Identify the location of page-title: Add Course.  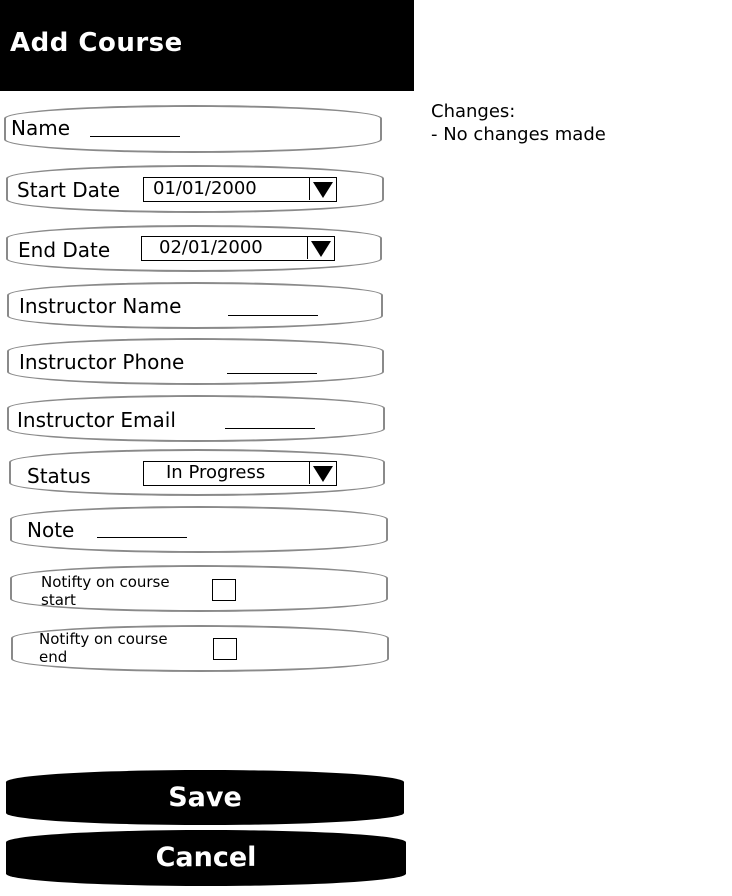
(96, 43).